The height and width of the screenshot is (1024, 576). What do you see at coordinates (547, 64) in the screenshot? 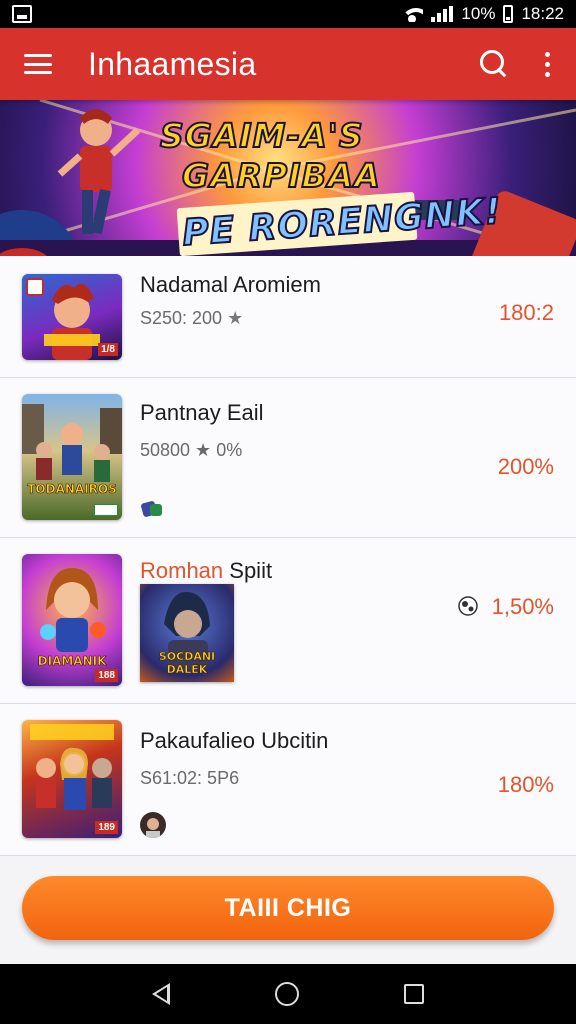
I see `more-options-icon` at bounding box center [547, 64].